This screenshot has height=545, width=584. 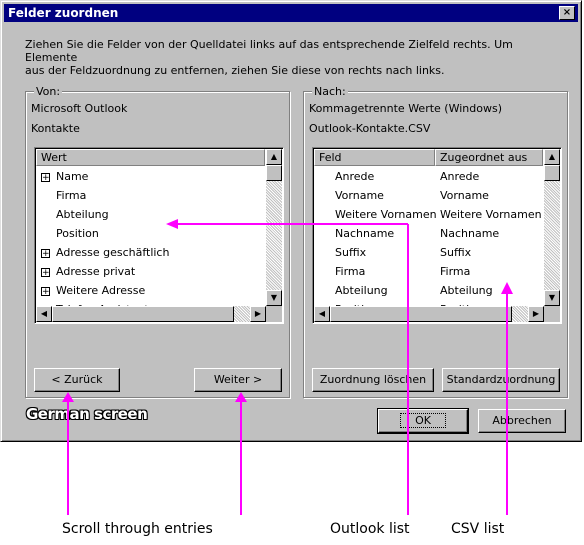 What do you see at coordinates (137, 529) in the screenshot?
I see `callout-scroll: Scroll through entries` at bounding box center [137, 529].